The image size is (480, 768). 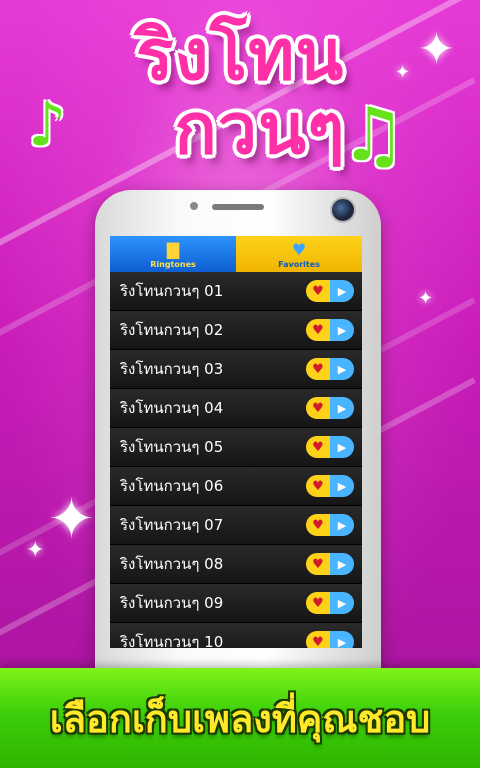 I want to click on tab-label: Favorites, so click(x=299, y=264).